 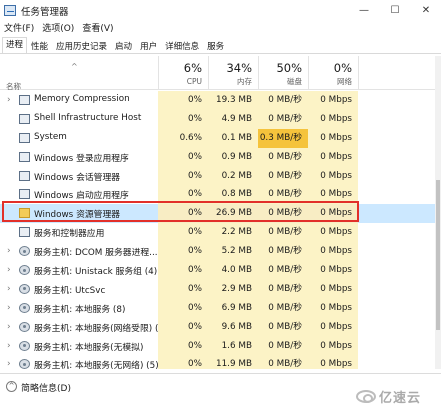 I want to click on process-row: Windows 会话管理器 0% 0.2 MB 0 MB/秒 0 Mbps, so click(x=217, y=176).